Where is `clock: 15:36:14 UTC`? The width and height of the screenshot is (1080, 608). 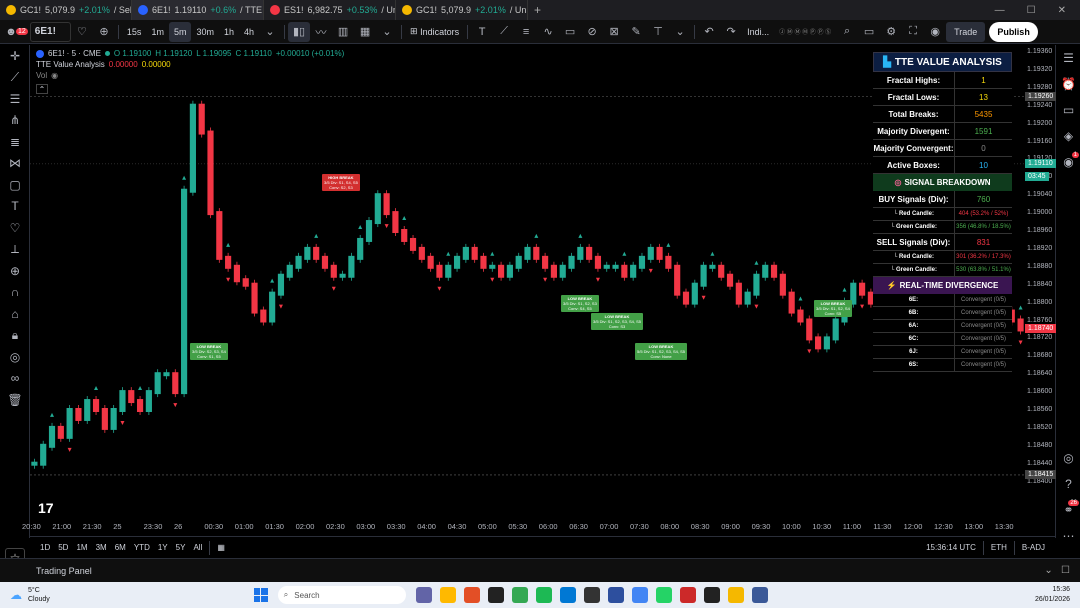 clock: 15:36:14 UTC is located at coordinates (951, 547).